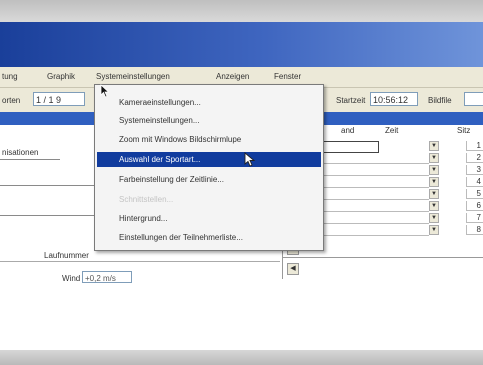 The image size is (483, 365). I want to click on row-number: 8, so click(474, 230).